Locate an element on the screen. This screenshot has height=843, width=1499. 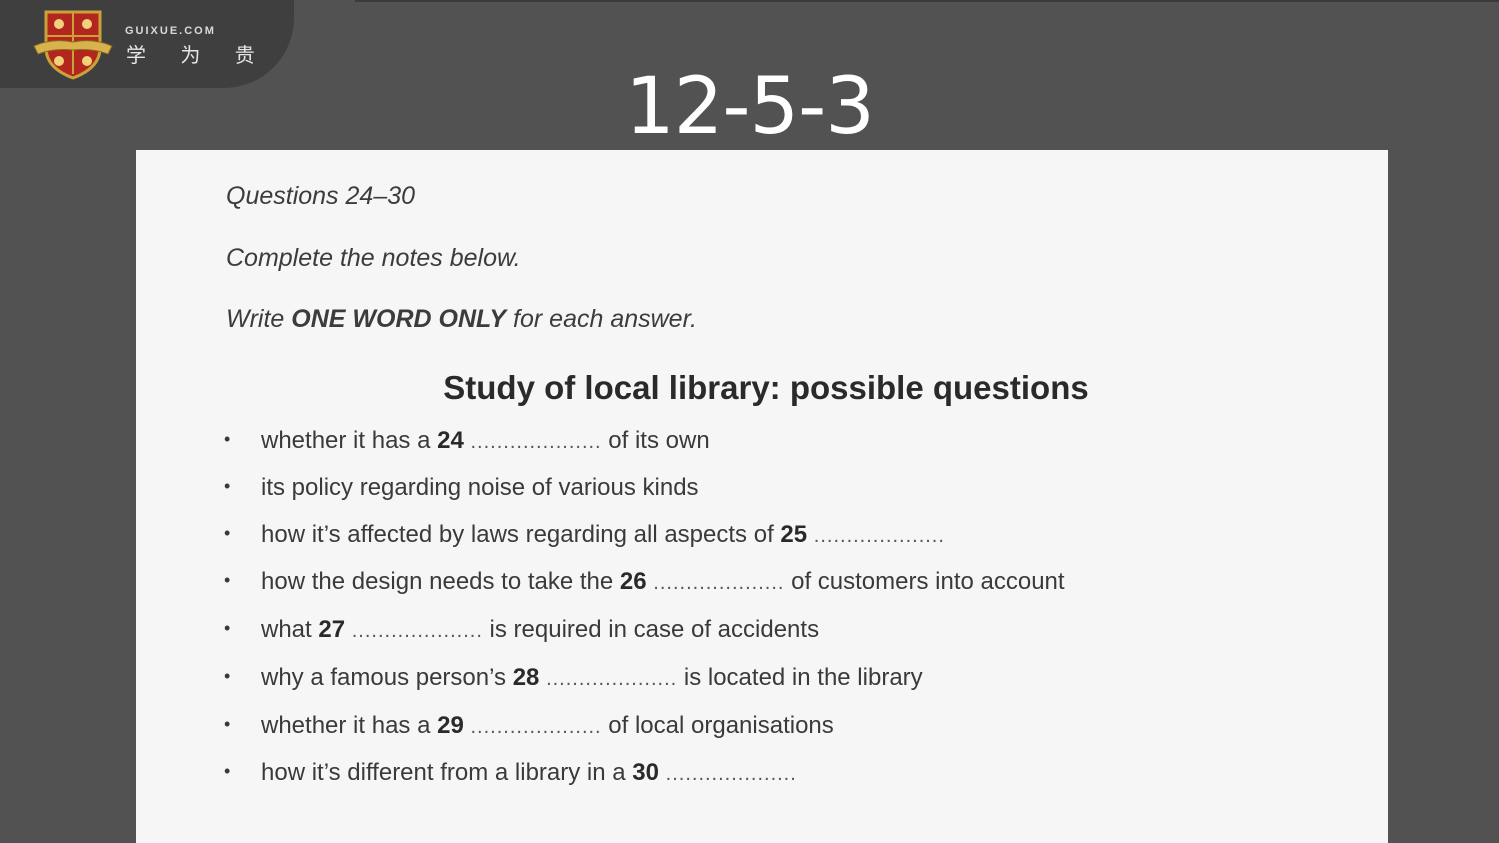
question-number: 24 is located at coordinates (450, 440).